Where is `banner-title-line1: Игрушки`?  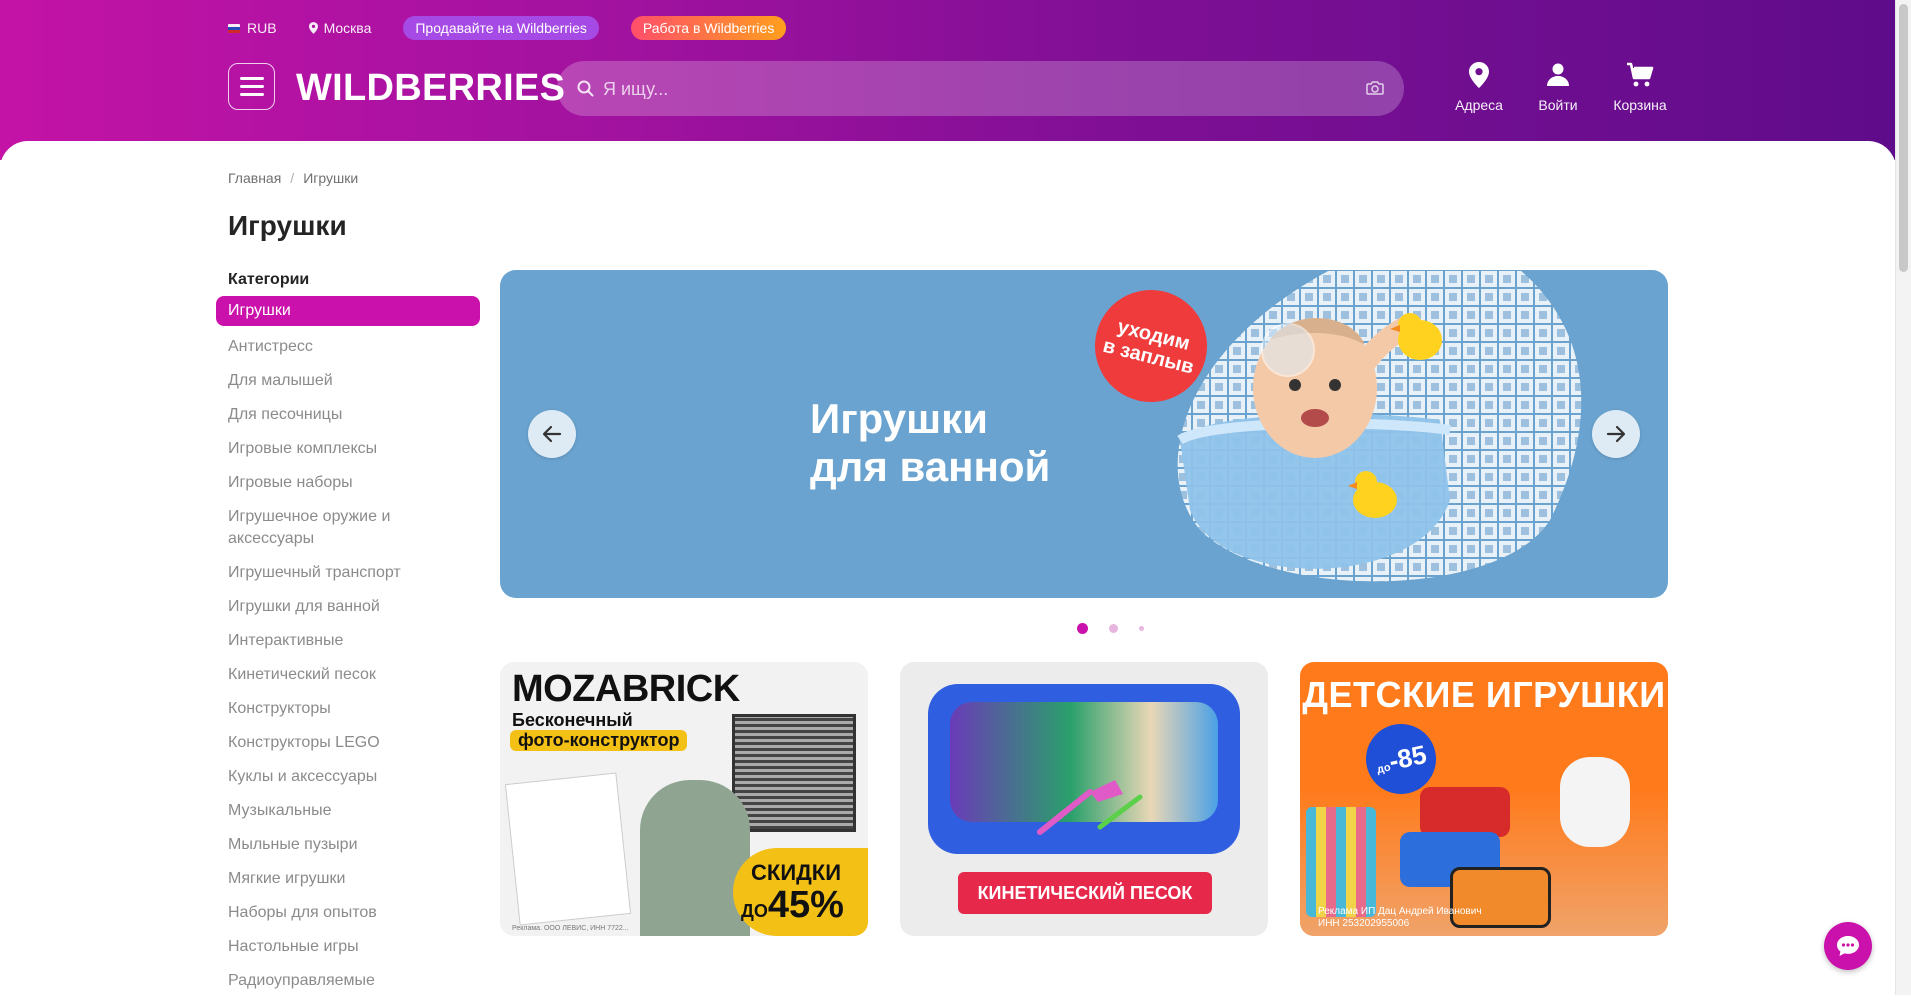
banner-title-line1: Игрушки is located at coordinates (899, 418).